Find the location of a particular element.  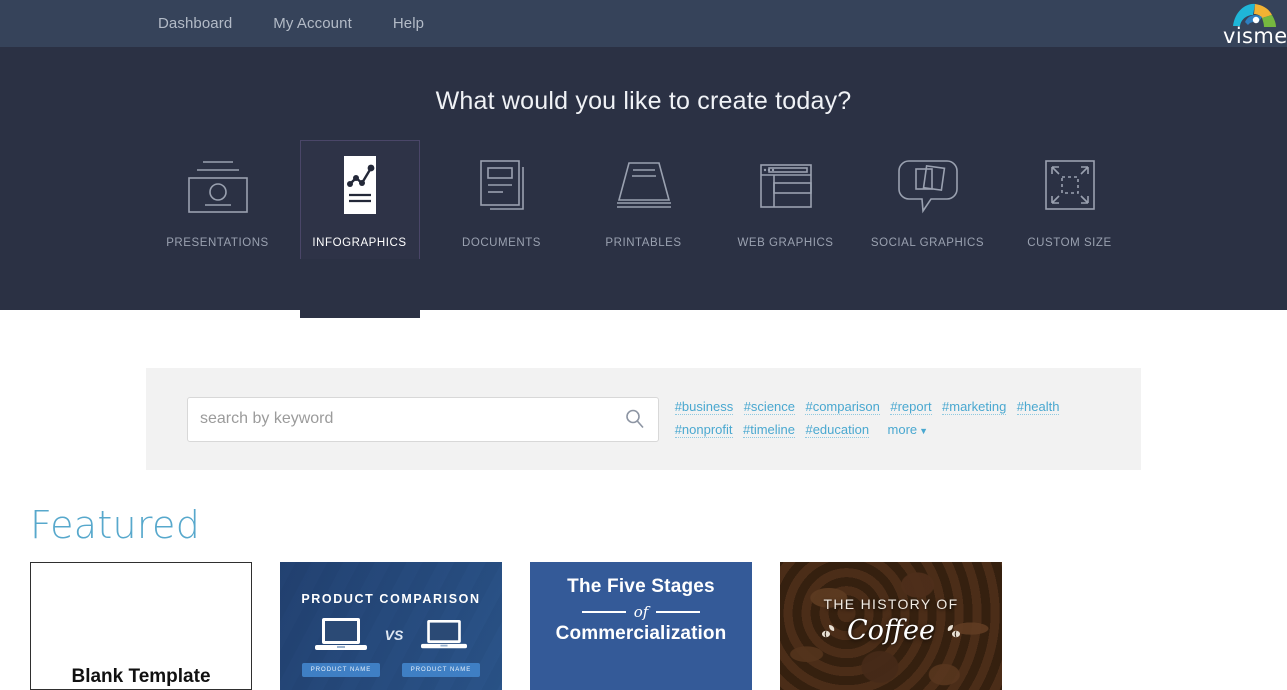

printable-page-icon is located at coordinates (644, 186).